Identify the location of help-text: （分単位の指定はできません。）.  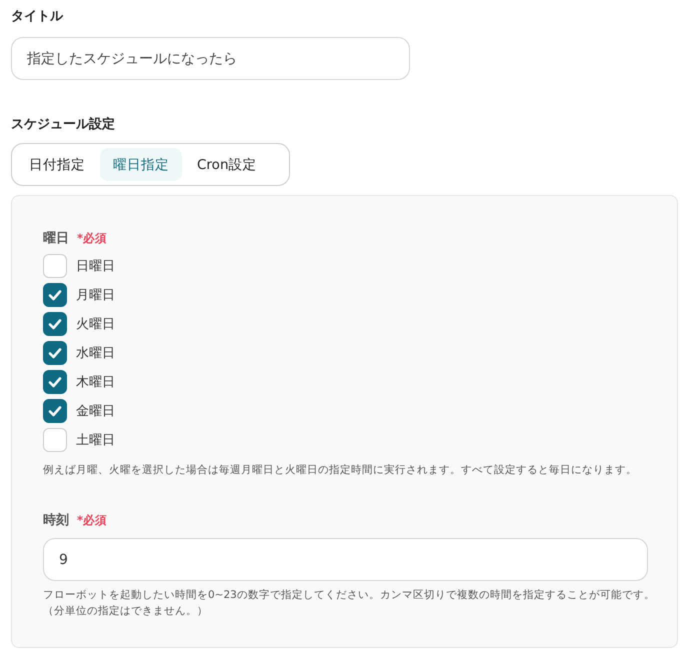
(126, 611).